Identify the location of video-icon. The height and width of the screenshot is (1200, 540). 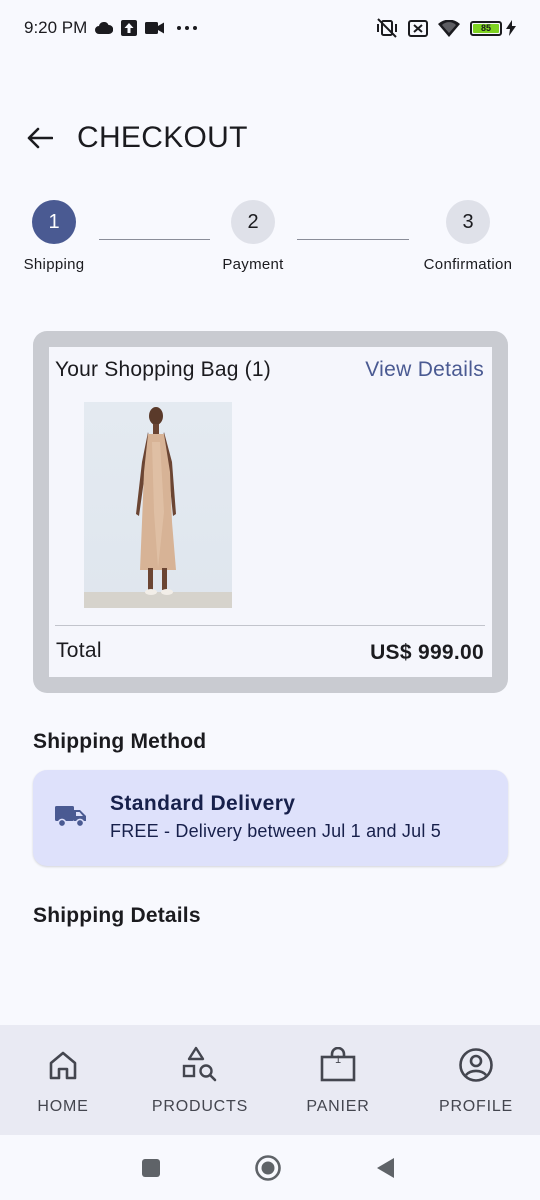
(155, 28).